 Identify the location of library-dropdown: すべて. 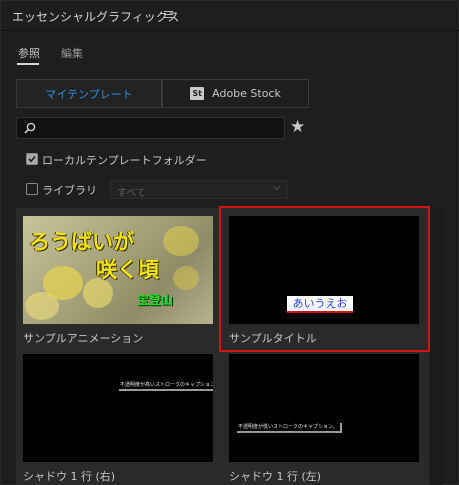
(199, 189).